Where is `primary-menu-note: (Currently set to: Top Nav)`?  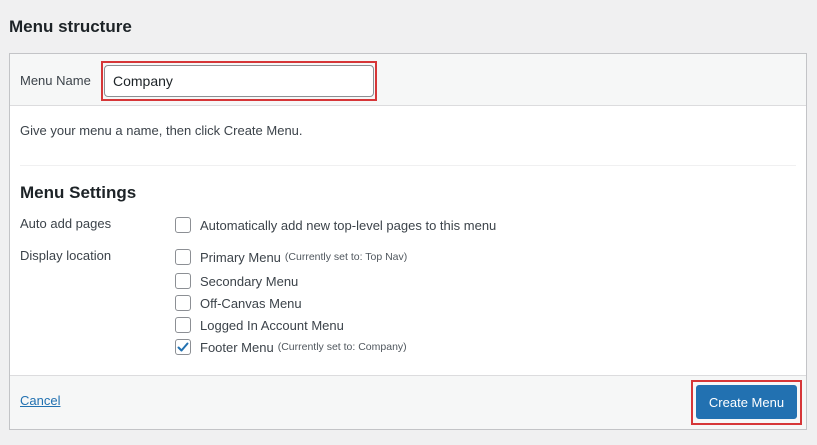 primary-menu-note: (Currently set to: Top Nav) is located at coordinates (346, 257).